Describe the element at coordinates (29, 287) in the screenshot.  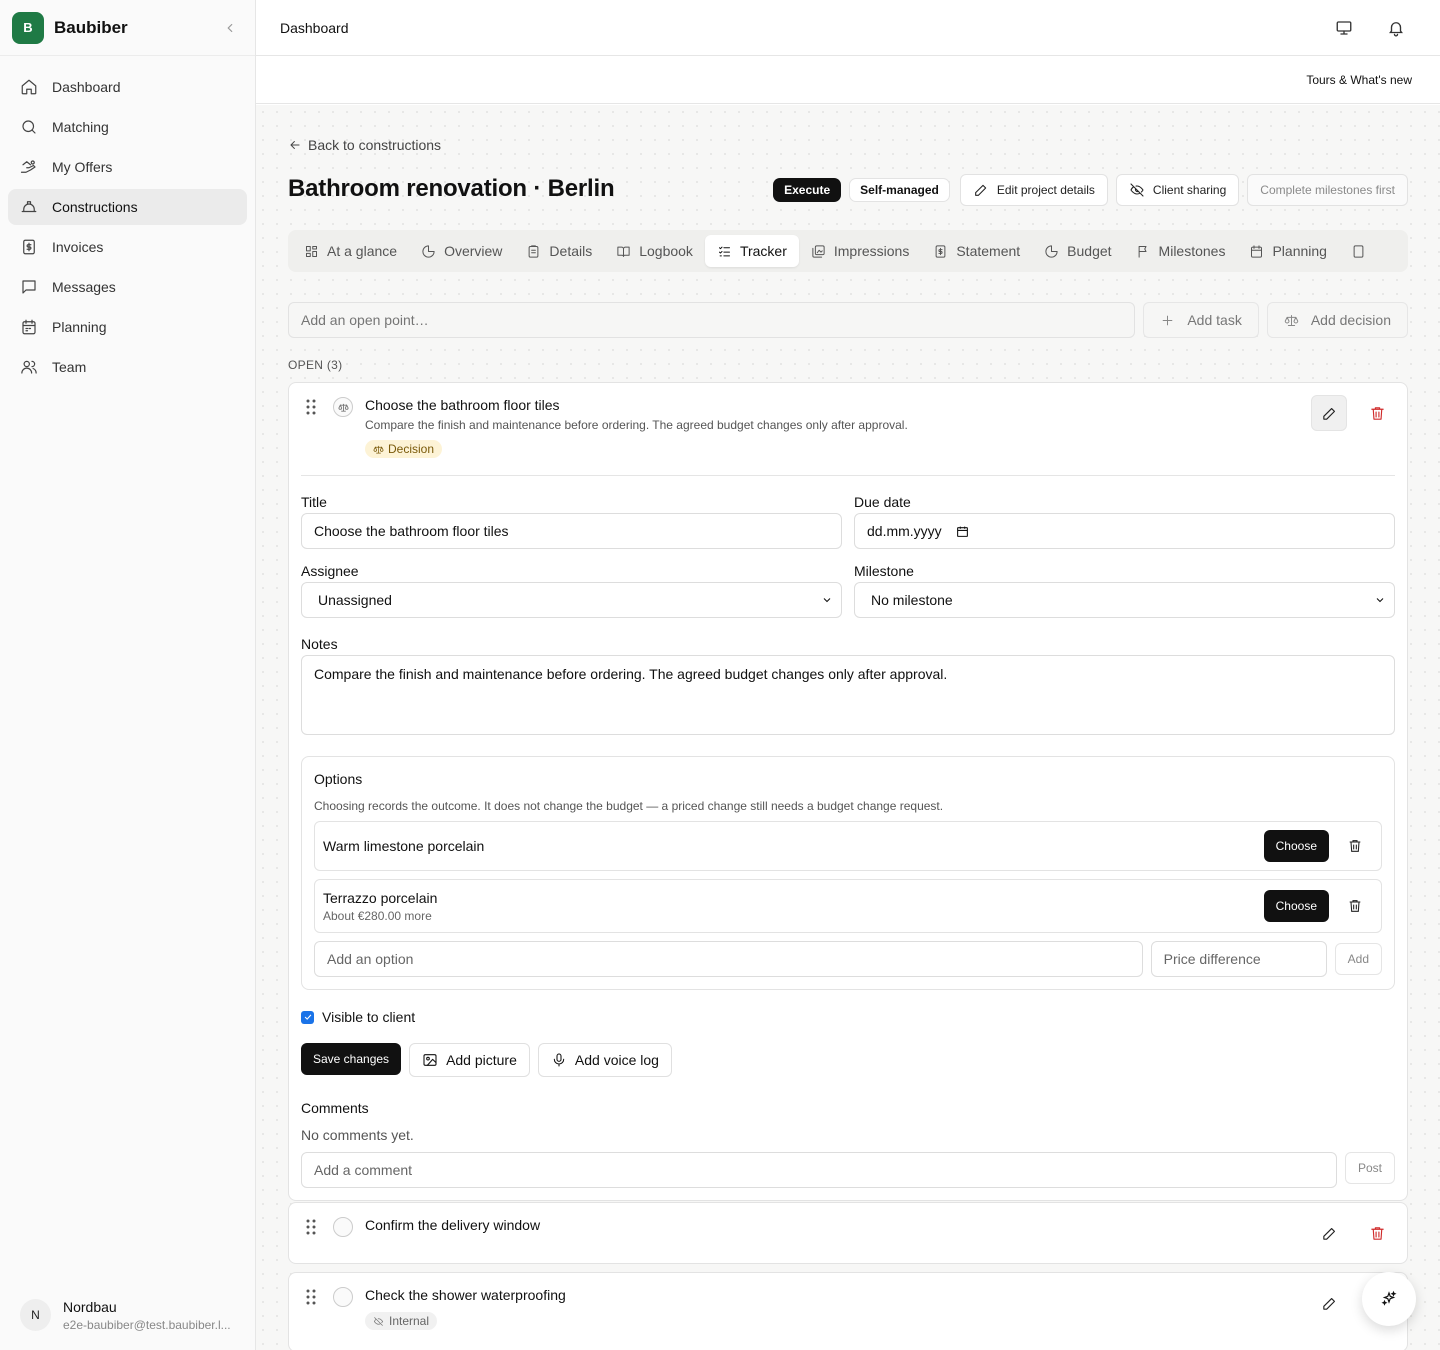
I see `message-icon` at that location.